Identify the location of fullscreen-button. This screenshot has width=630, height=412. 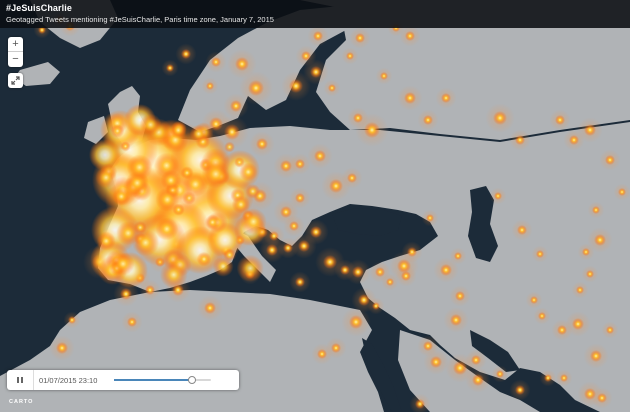
(15, 80).